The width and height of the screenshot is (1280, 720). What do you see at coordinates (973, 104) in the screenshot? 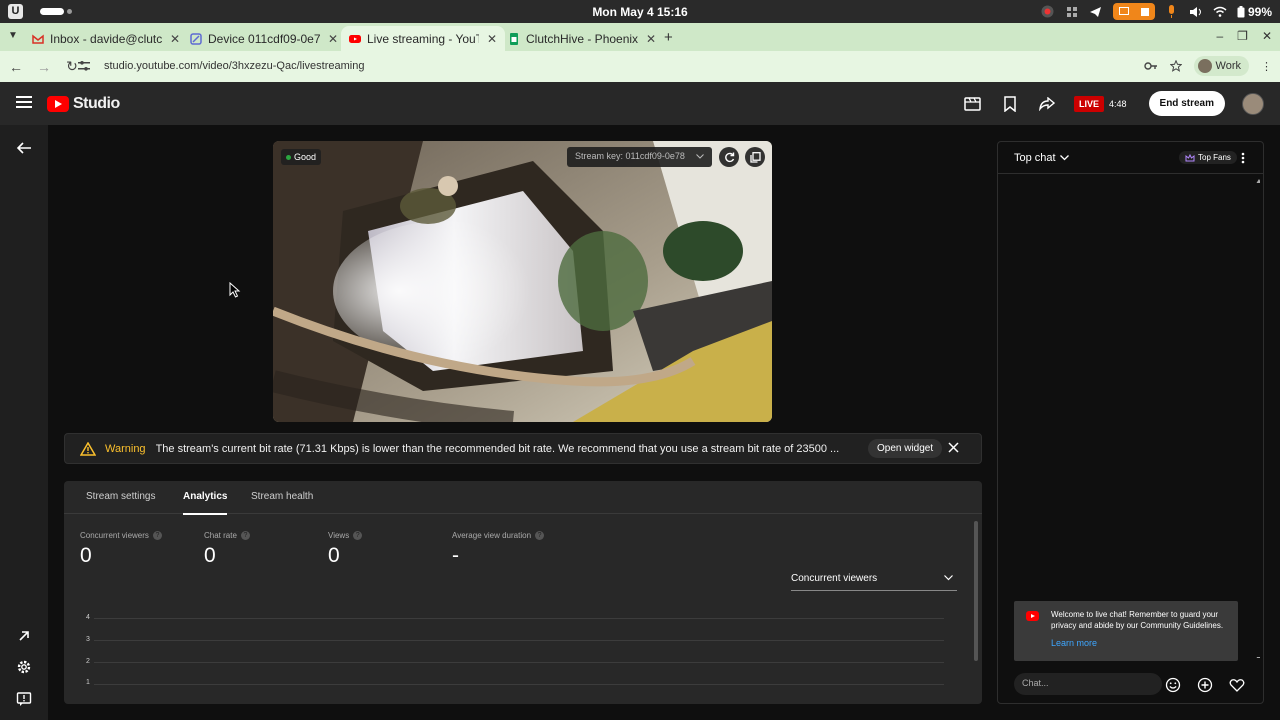
I see `media-library-icon` at bounding box center [973, 104].